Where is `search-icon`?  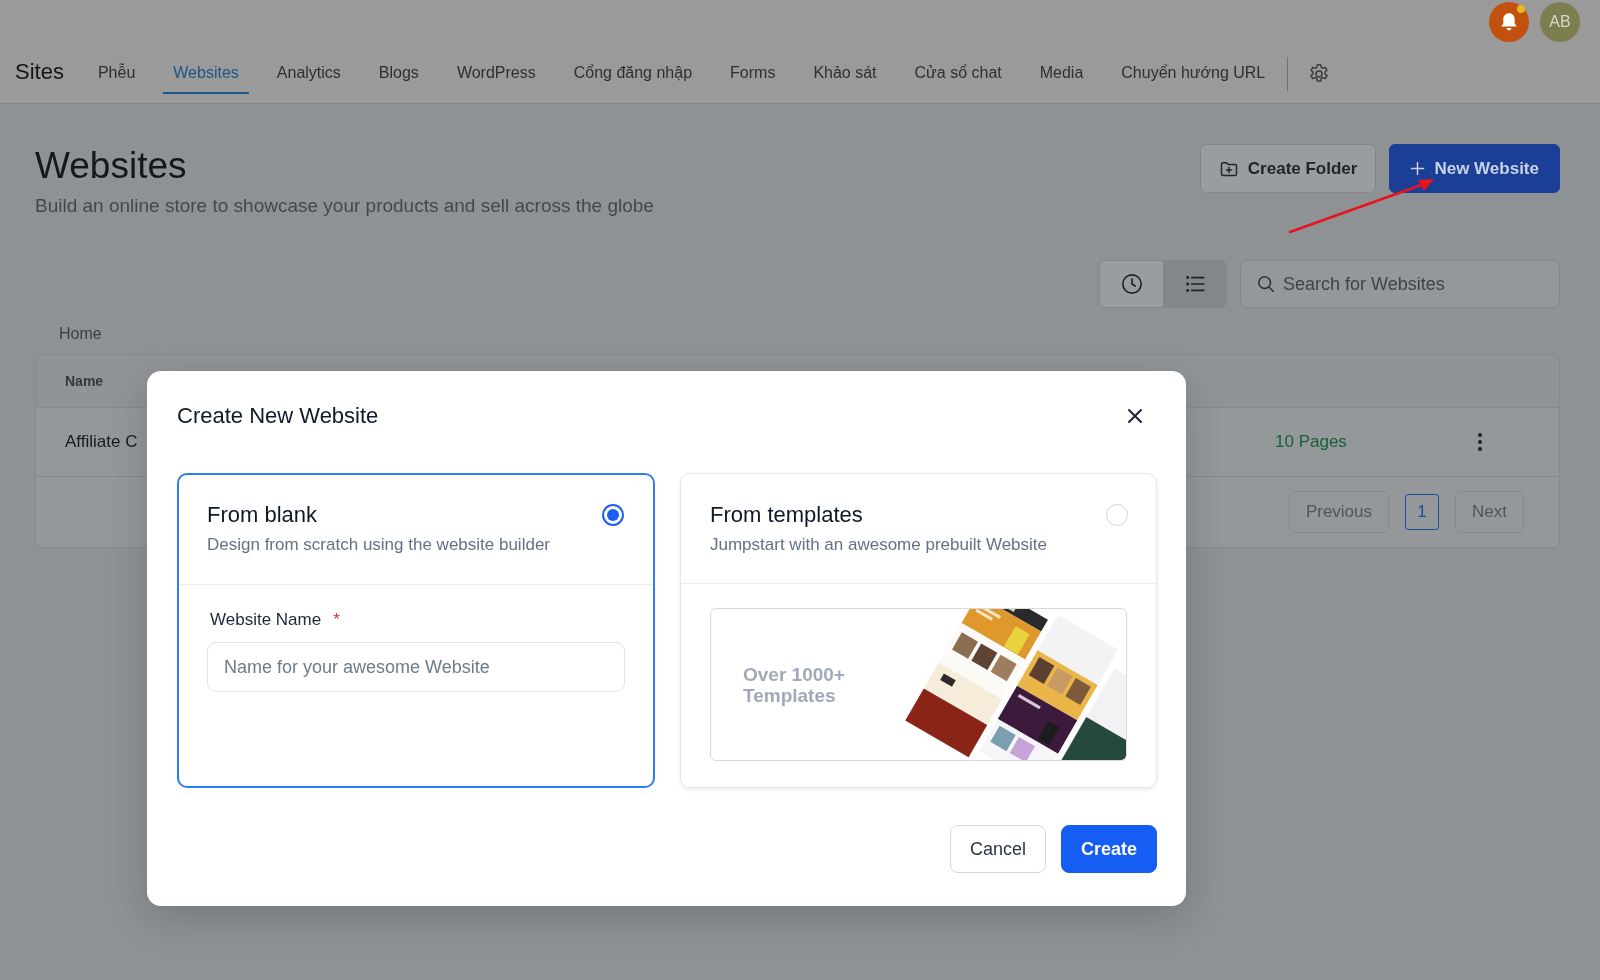 search-icon is located at coordinates (1266, 284).